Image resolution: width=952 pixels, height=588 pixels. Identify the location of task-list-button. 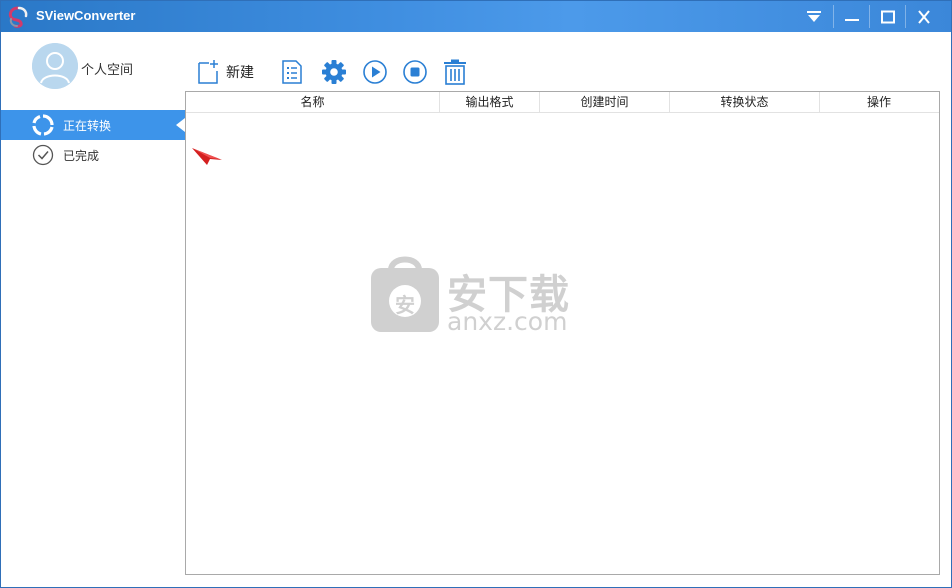
(292, 72).